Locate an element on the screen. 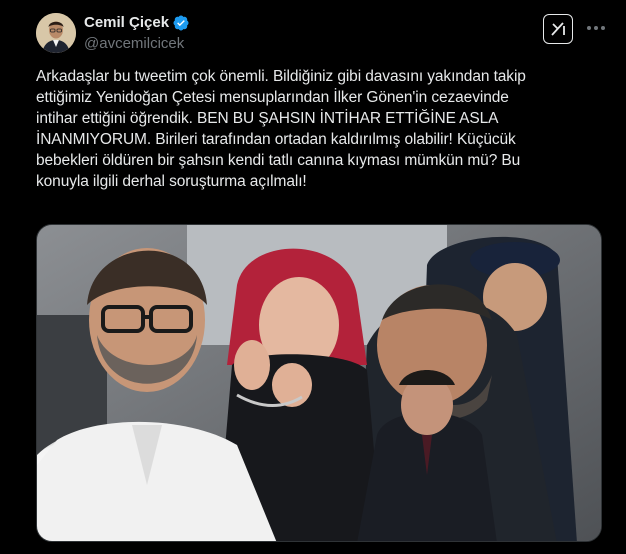 The image size is (626, 554). grok-icon is located at coordinates (558, 29).